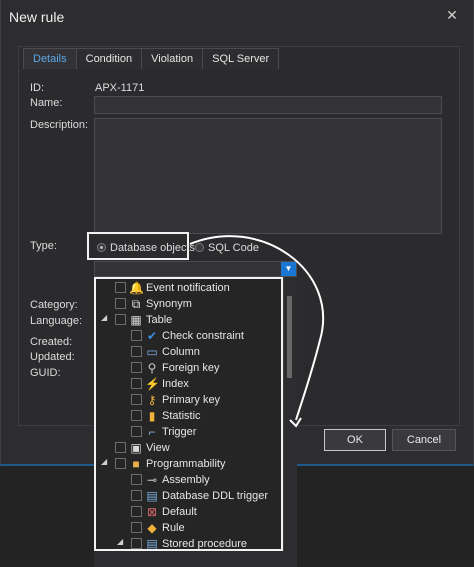  I want to click on dropdown-scrollbar-thumb, so click(289, 337).